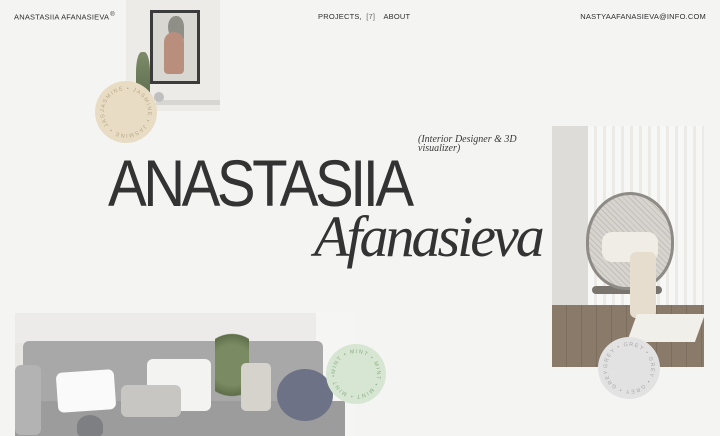  I want to click on last-name-heading: Afanasieva, so click(429, 236).